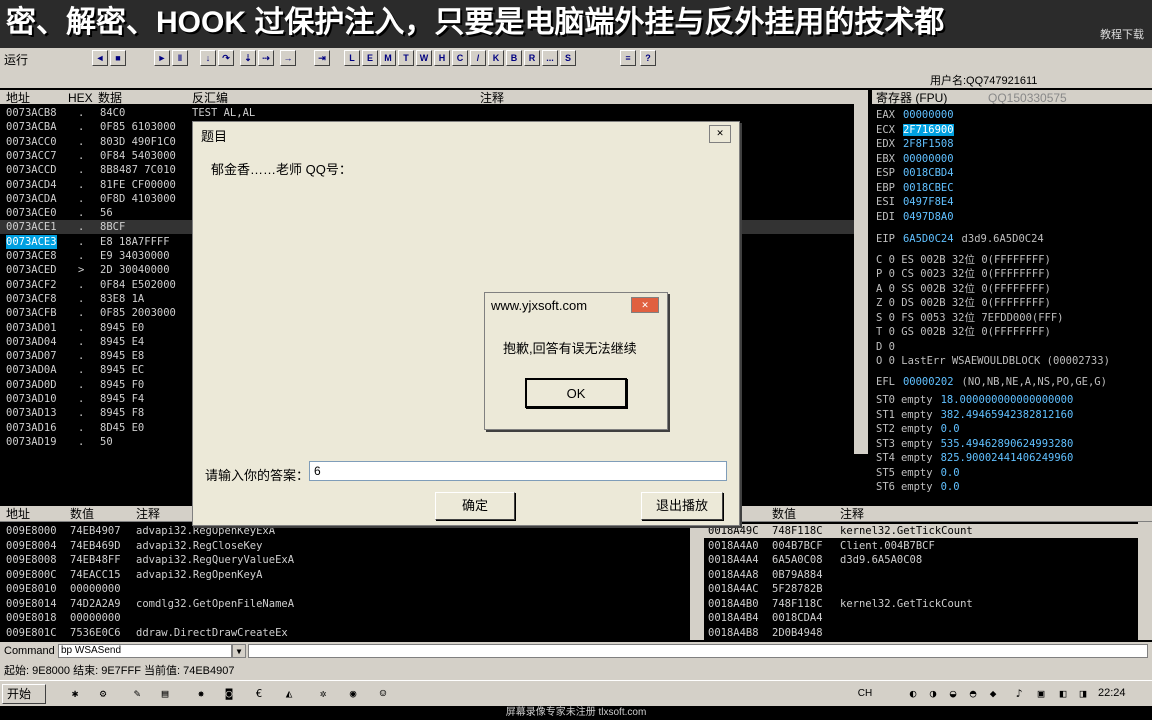 The height and width of the screenshot is (720, 1152). What do you see at coordinates (370, 58) in the screenshot?
I see `toolbar-button: E` at bounding box center [370, 58].